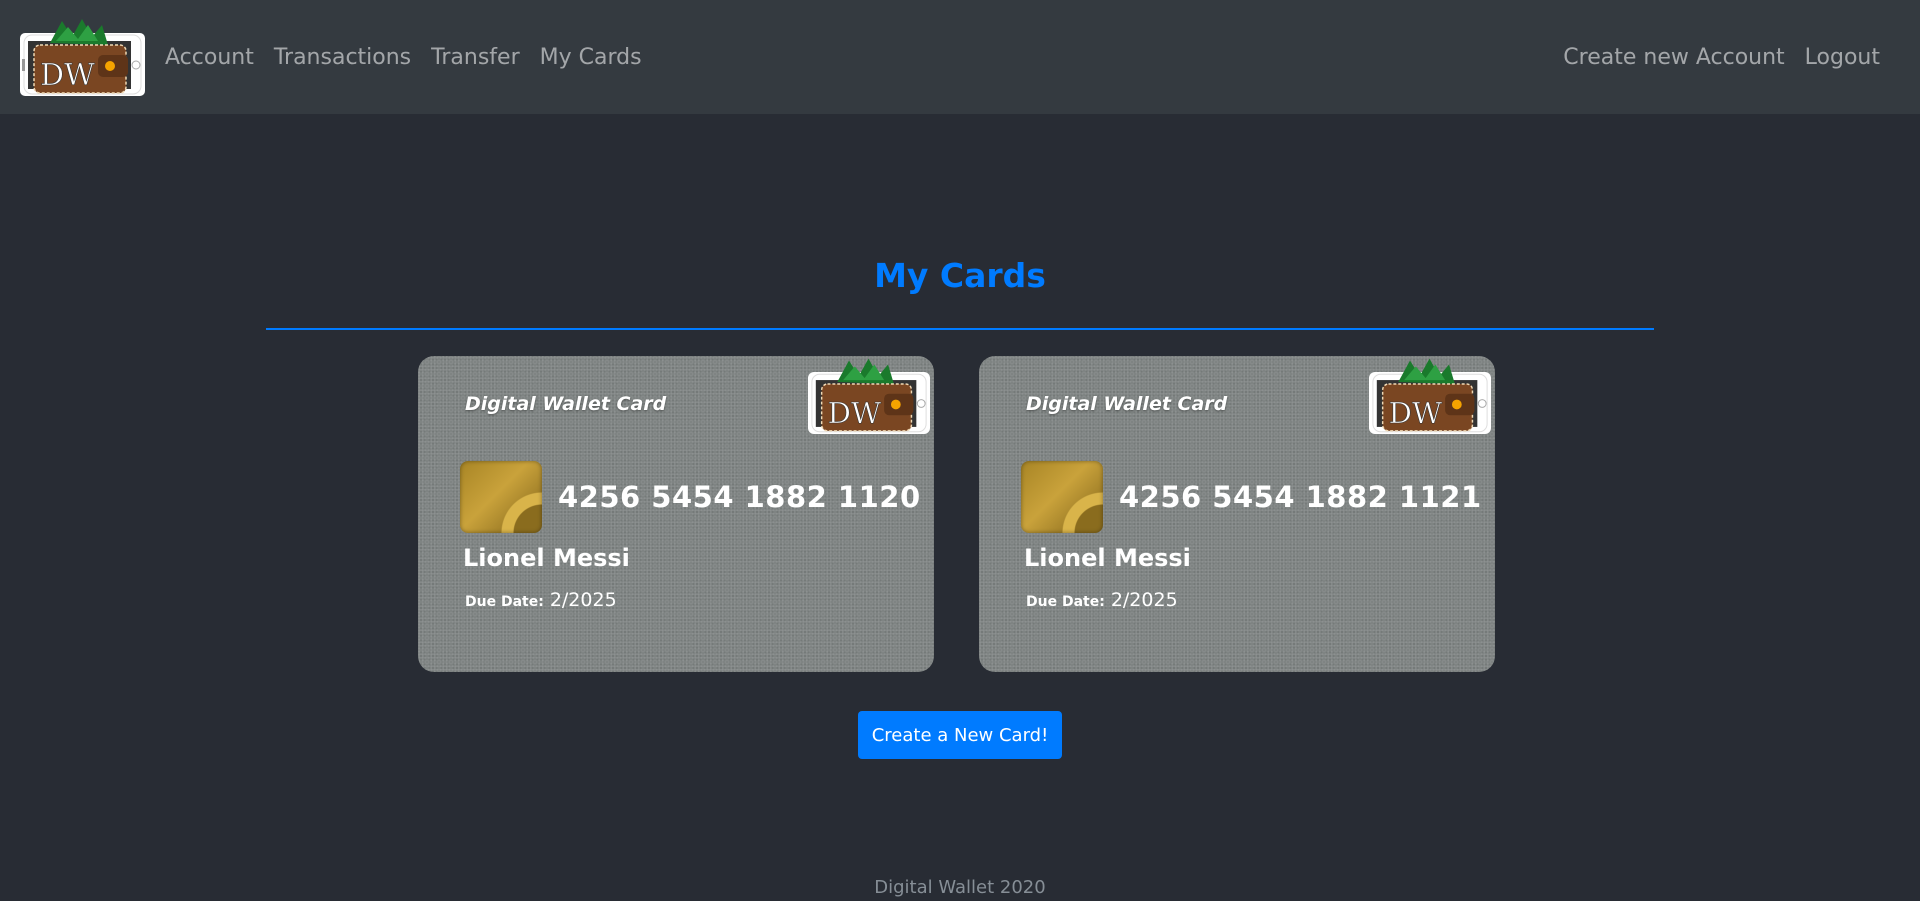 This screenshot has height=901, width=1920. What do you see at coordinates (209, 57) in the screenshot?
I see `nav-account: Account` at bounding box center [209, 57].